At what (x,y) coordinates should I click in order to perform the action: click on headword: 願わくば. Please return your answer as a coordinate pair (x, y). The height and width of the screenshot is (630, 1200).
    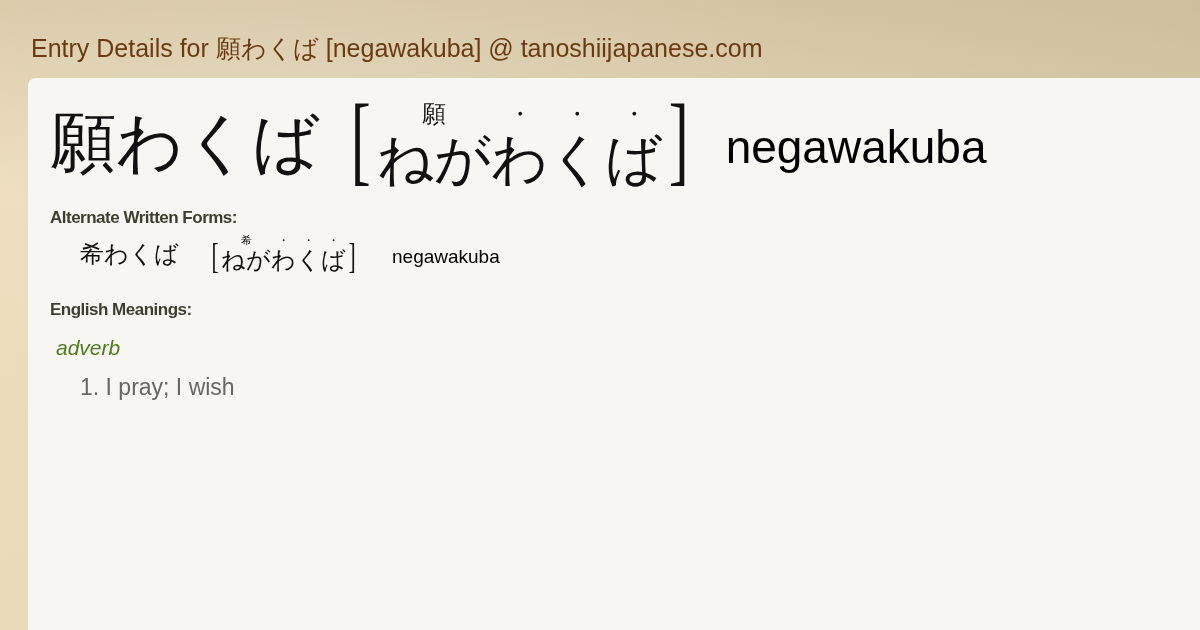
    Looking at the image, I should click on (185, 143).